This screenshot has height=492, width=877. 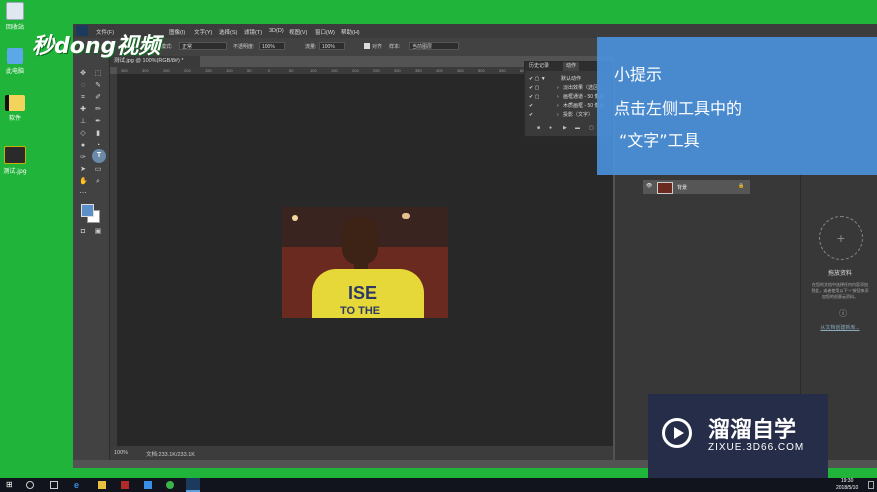 I want to click on desktop-icon-recycle-bin: 回收站, so click(x=15, y=16).